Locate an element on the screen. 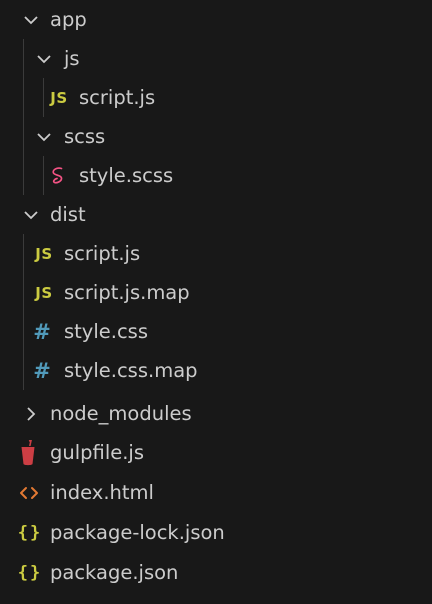  file-row-style-scss: style.scss is located at coordinates (216, 175).